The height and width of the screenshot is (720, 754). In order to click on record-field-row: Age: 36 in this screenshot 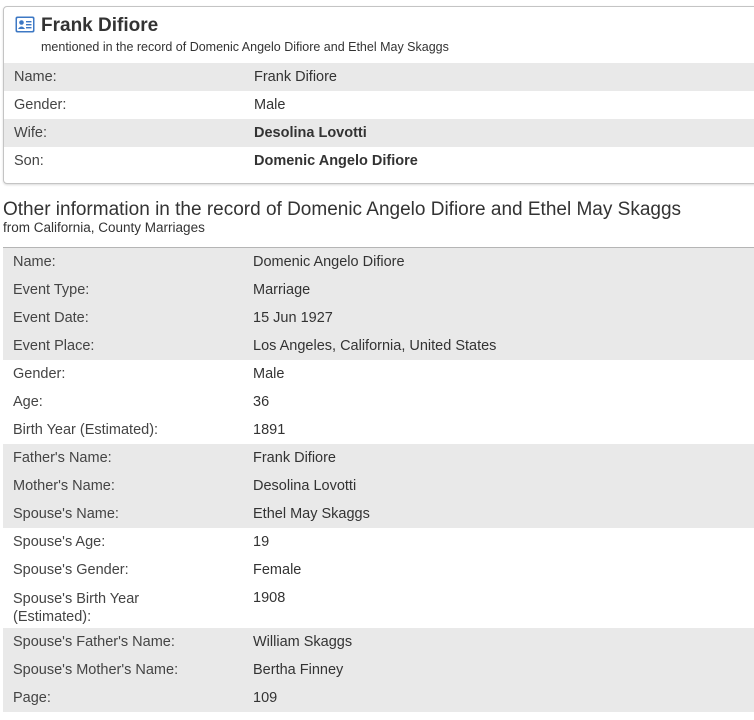, I will do `click(378, 402)`.